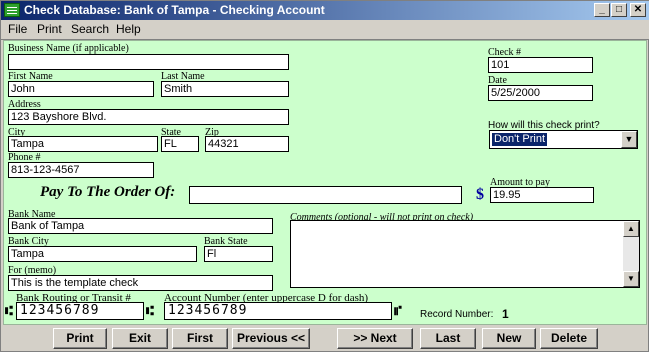 This screenshot has width=649, height=352. I want to click on address-field: 123 Bayshore Blvd., so click(148, 117).